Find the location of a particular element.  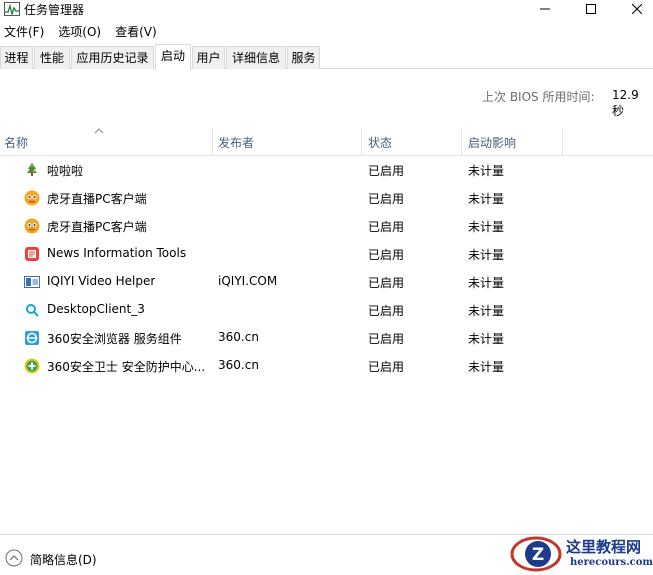

list-item: News Information Tools 已启用 未计量 is located at coordinates (326, 254).